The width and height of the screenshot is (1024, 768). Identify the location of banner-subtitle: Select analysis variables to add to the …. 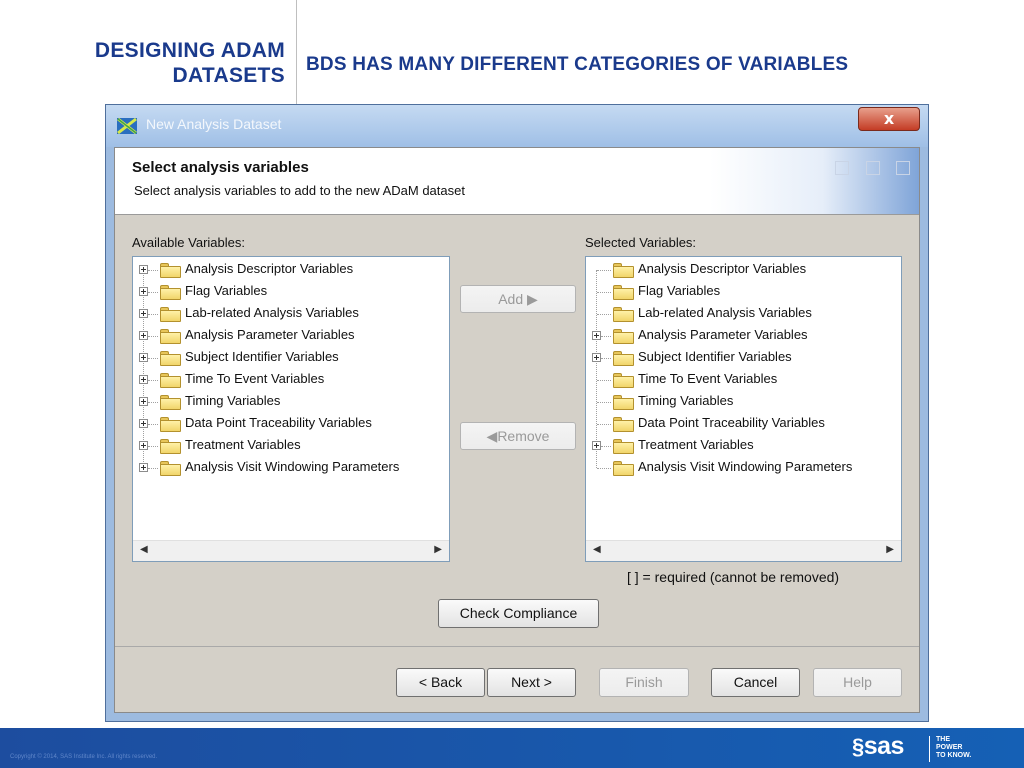
(299, 190).